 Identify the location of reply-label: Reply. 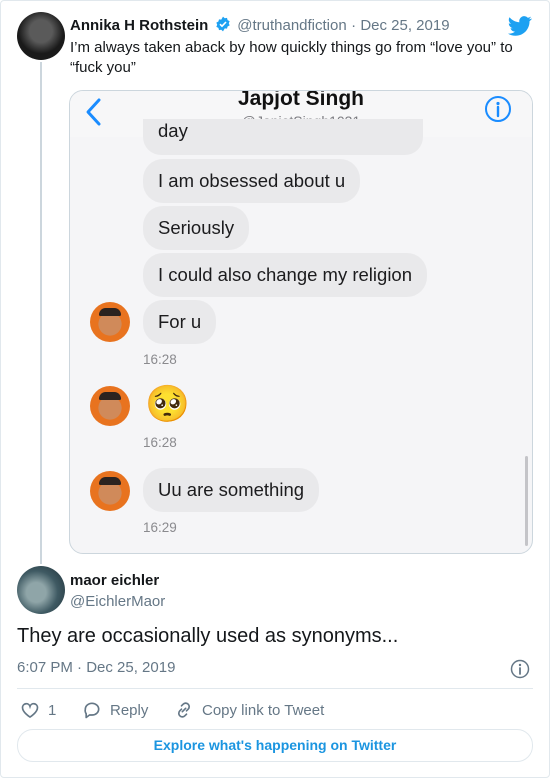
(129, 710).